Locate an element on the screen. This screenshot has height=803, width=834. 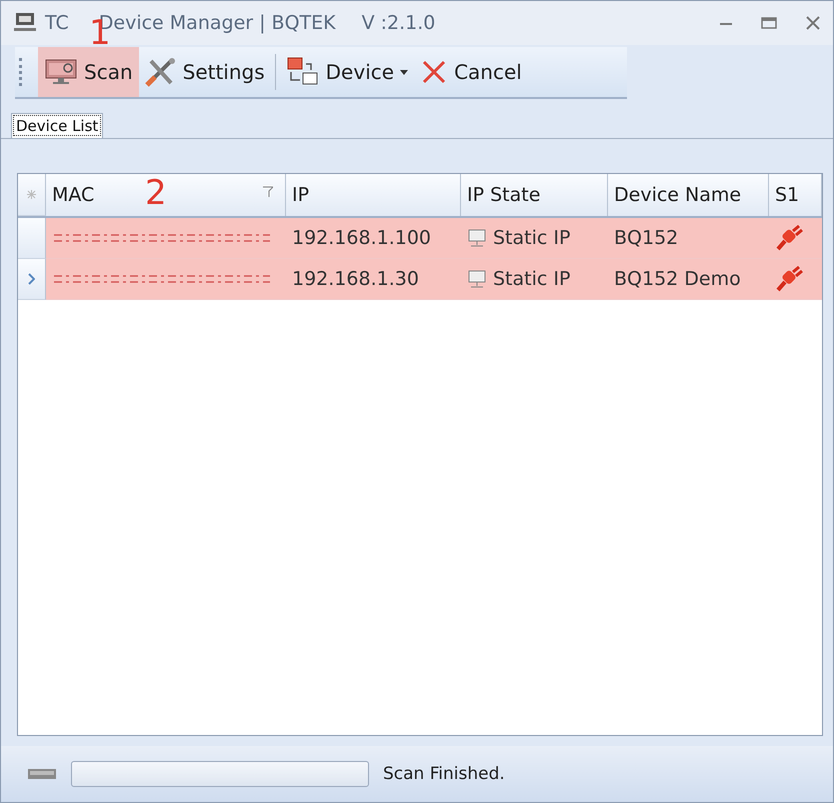
settings-button: Settings is located at coordinates (204, 72).